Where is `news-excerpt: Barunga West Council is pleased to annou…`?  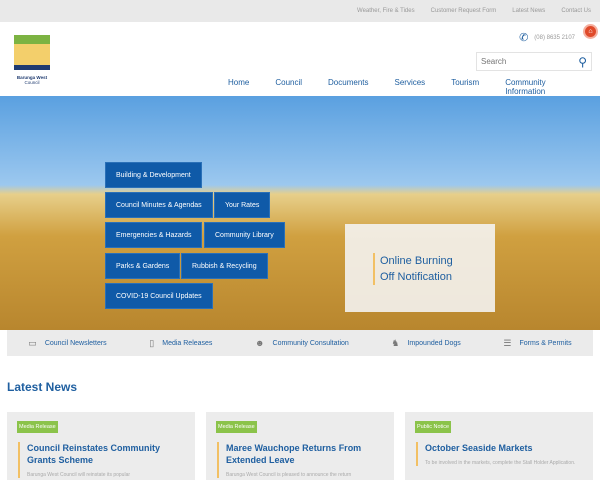
news-excerpt: Barunga West Council is pleased to annou… is located at coordinates (289, 475).